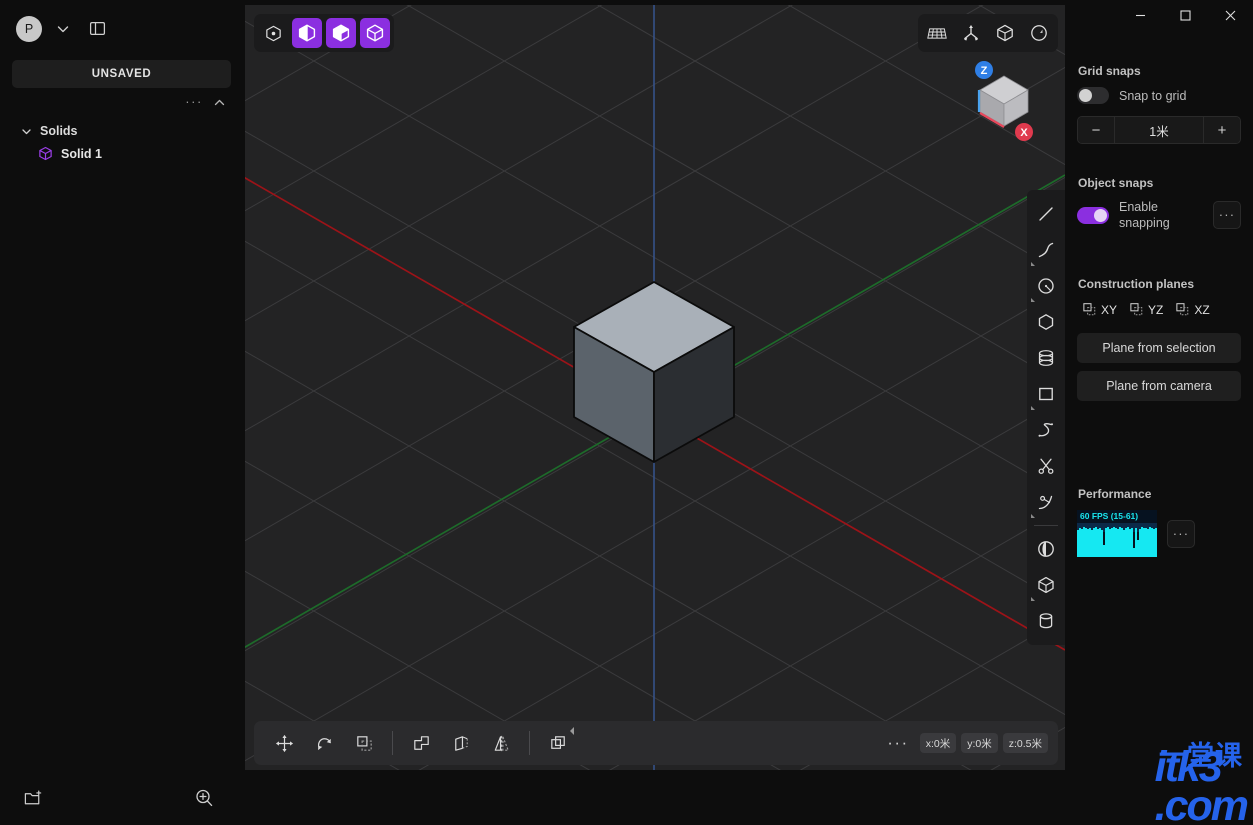 The height and width of the screenshot is (825, 1253). Describe the element at coordinates (1153, 95) in the screenshot. I see `snap-to-grid-label: Snap to grid` at that location.